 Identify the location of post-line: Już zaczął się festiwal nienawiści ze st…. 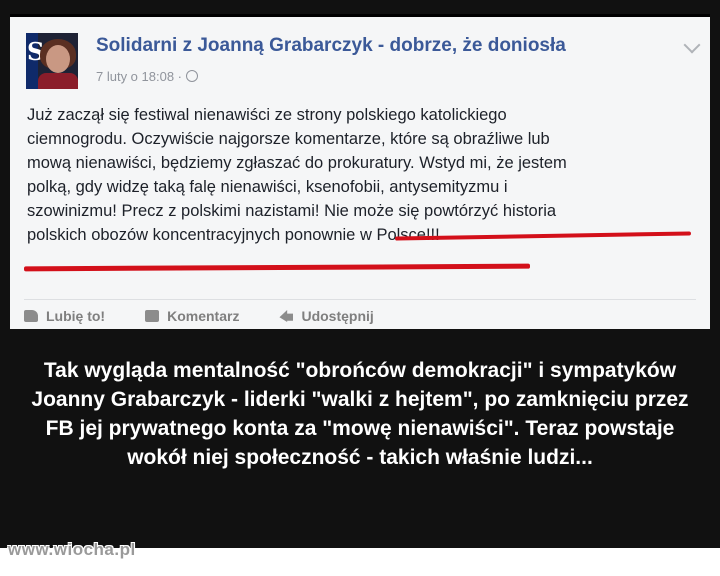
(267, 115).